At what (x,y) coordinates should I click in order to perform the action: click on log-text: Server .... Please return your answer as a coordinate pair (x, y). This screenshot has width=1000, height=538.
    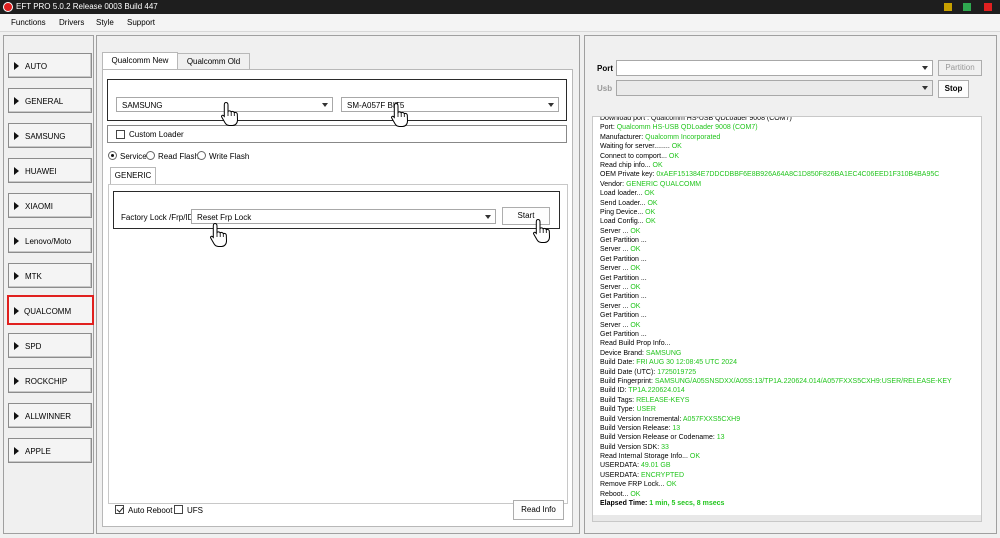
    Looking at the image, I should click on (615, 269).